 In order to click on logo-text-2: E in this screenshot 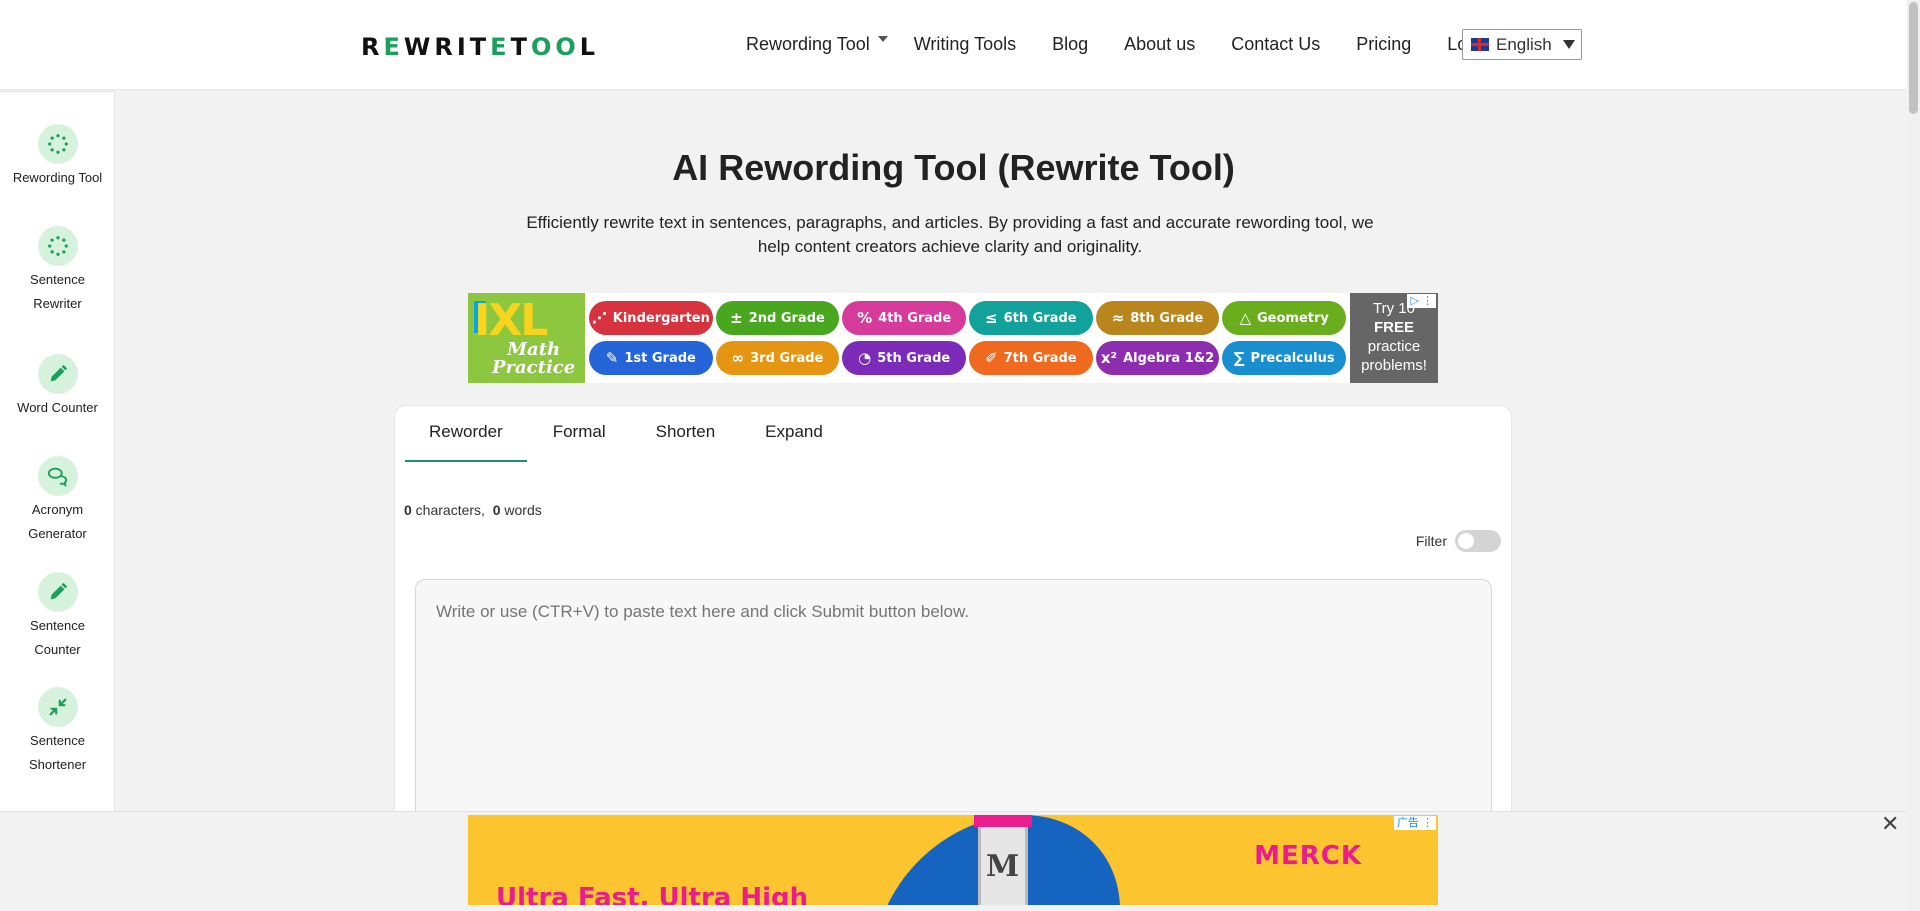, I will do `click(393, 47)`.